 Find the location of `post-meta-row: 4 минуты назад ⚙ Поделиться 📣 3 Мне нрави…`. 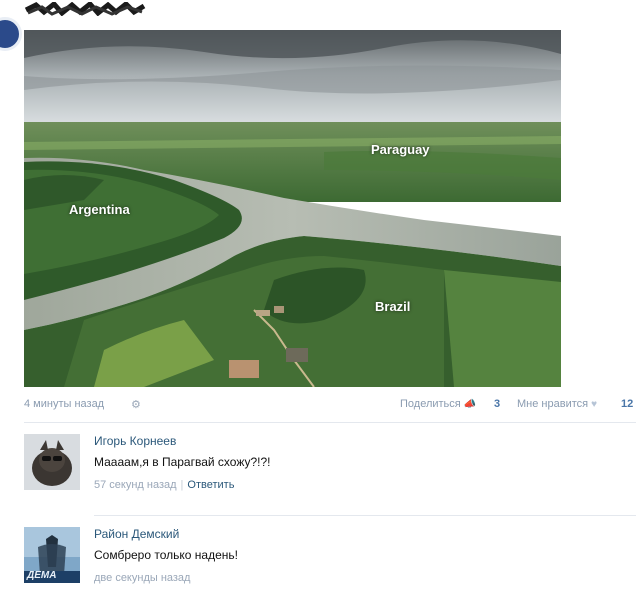

post-meta-row: 4 минуты назад ⚙ Поделиться 📣 3 Мне нрави… is located at coordinates (330, 406).